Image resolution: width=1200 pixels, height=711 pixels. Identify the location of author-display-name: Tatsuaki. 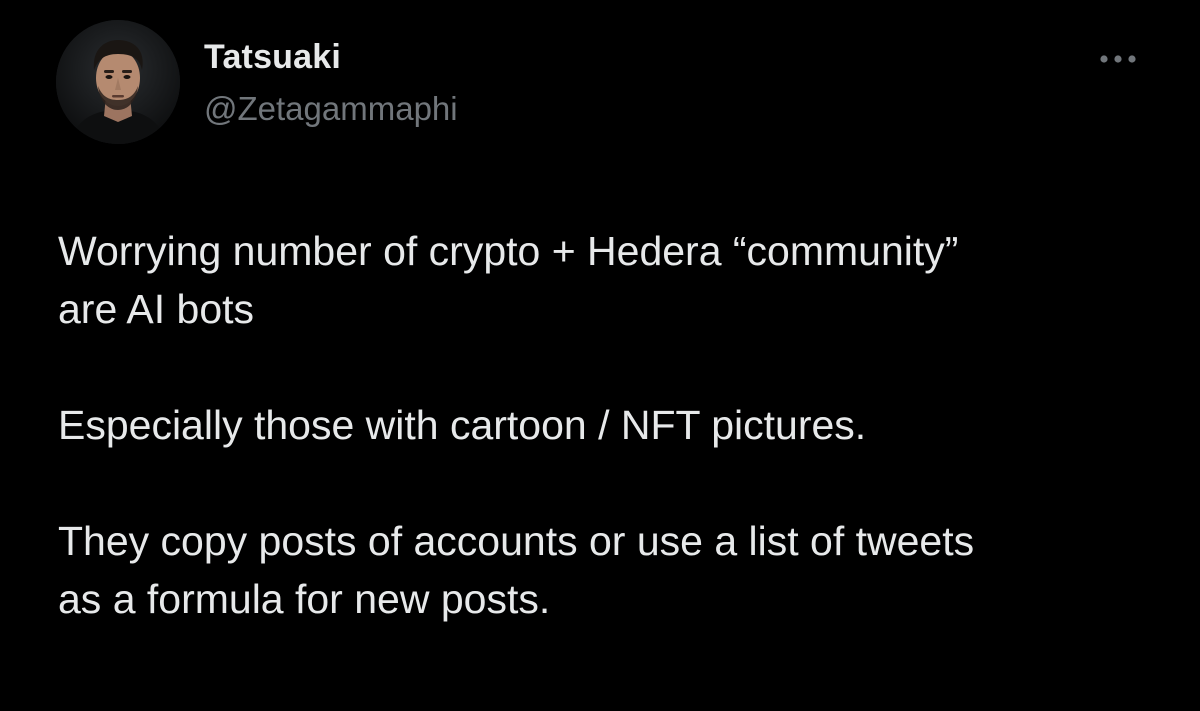
(272, 57).